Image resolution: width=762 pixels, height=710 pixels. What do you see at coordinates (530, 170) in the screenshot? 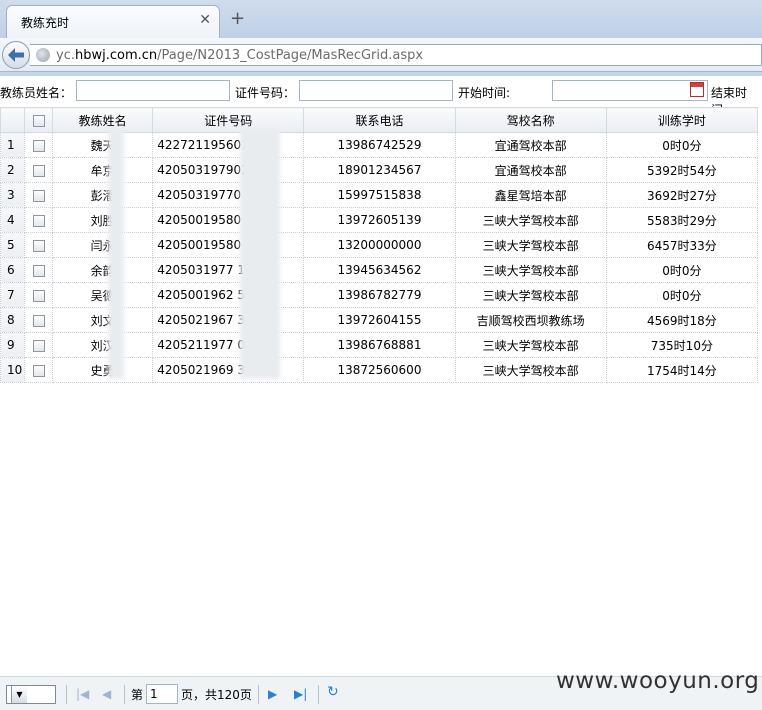
I see `cell-school: 宜通驾校本部` at bounding box center [530, 170].